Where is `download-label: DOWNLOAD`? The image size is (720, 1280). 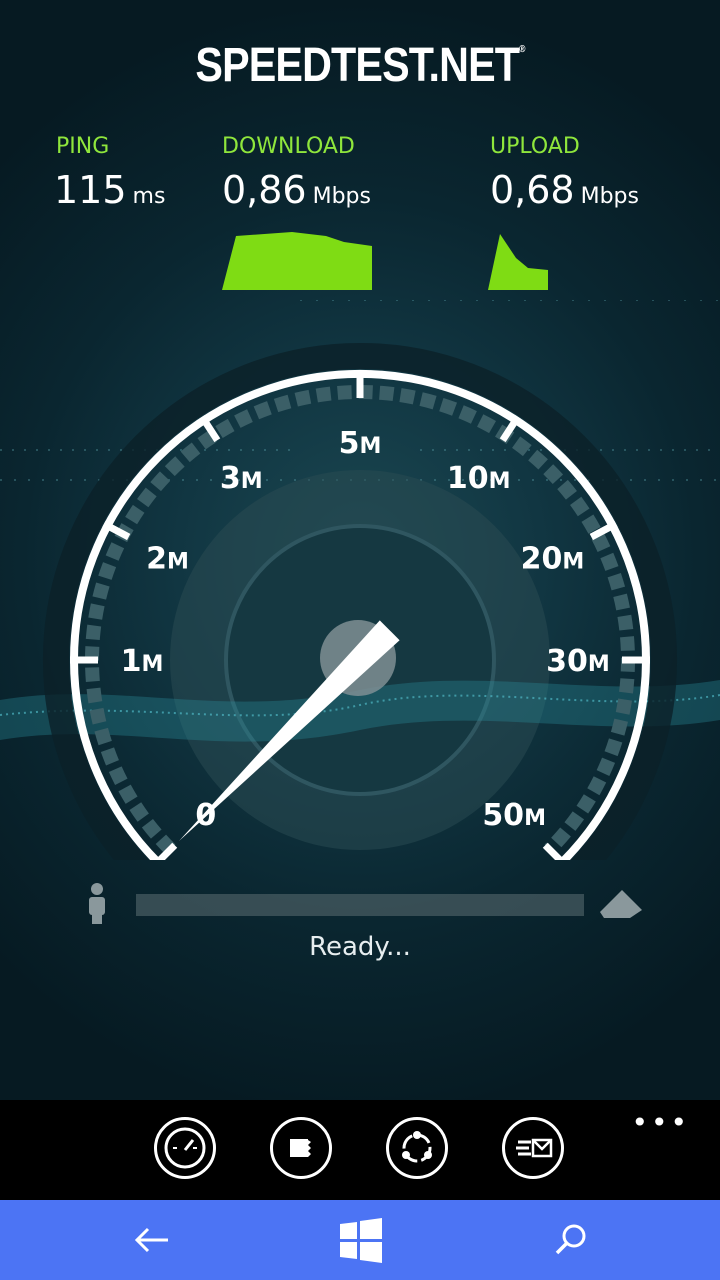
download-label: DOWNLOAD is located at coordinates (288, 146).